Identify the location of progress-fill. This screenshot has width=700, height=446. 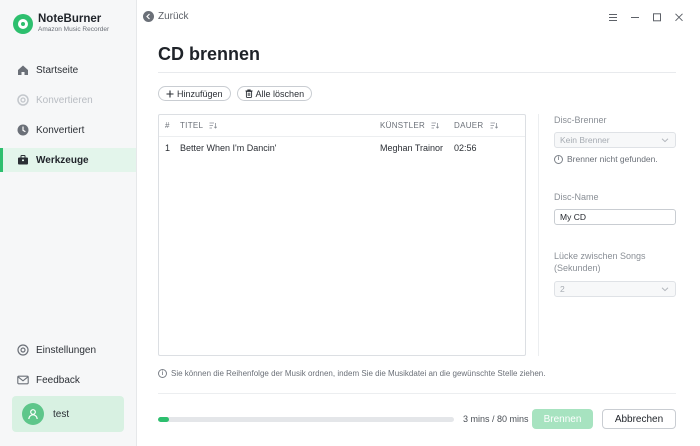
(164, 419).